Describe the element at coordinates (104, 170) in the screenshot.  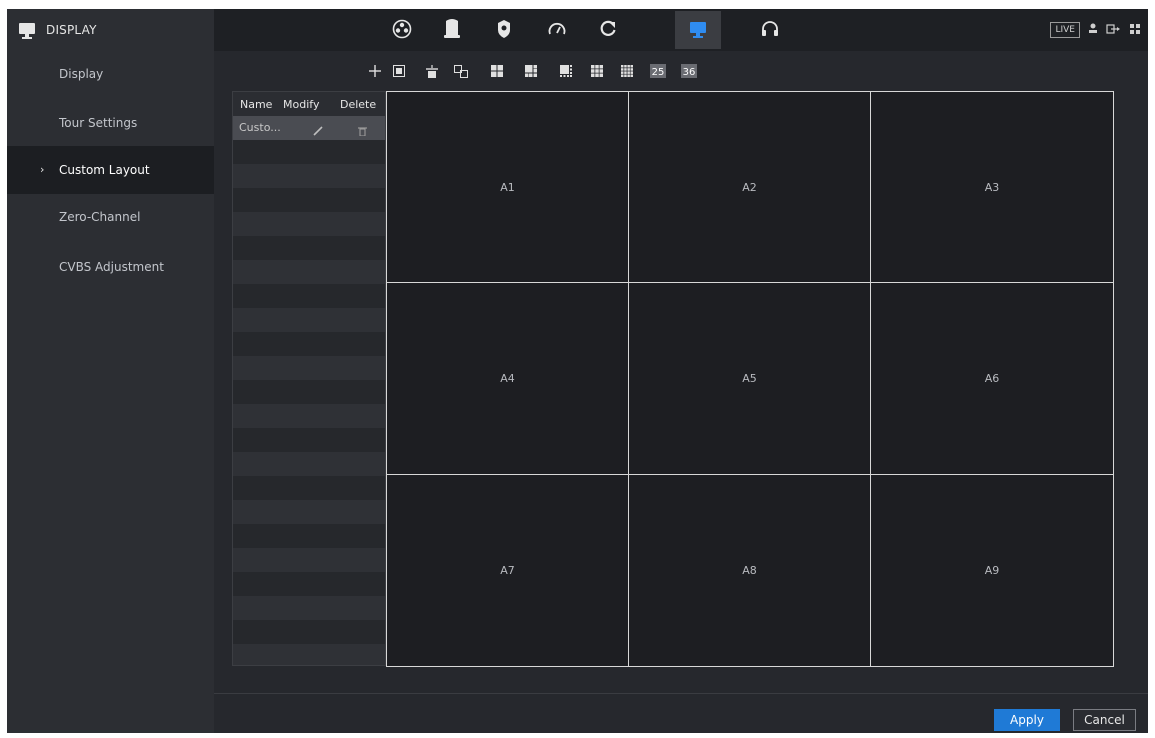
I see `sidebar-item-label: Custom Layout` at that location.